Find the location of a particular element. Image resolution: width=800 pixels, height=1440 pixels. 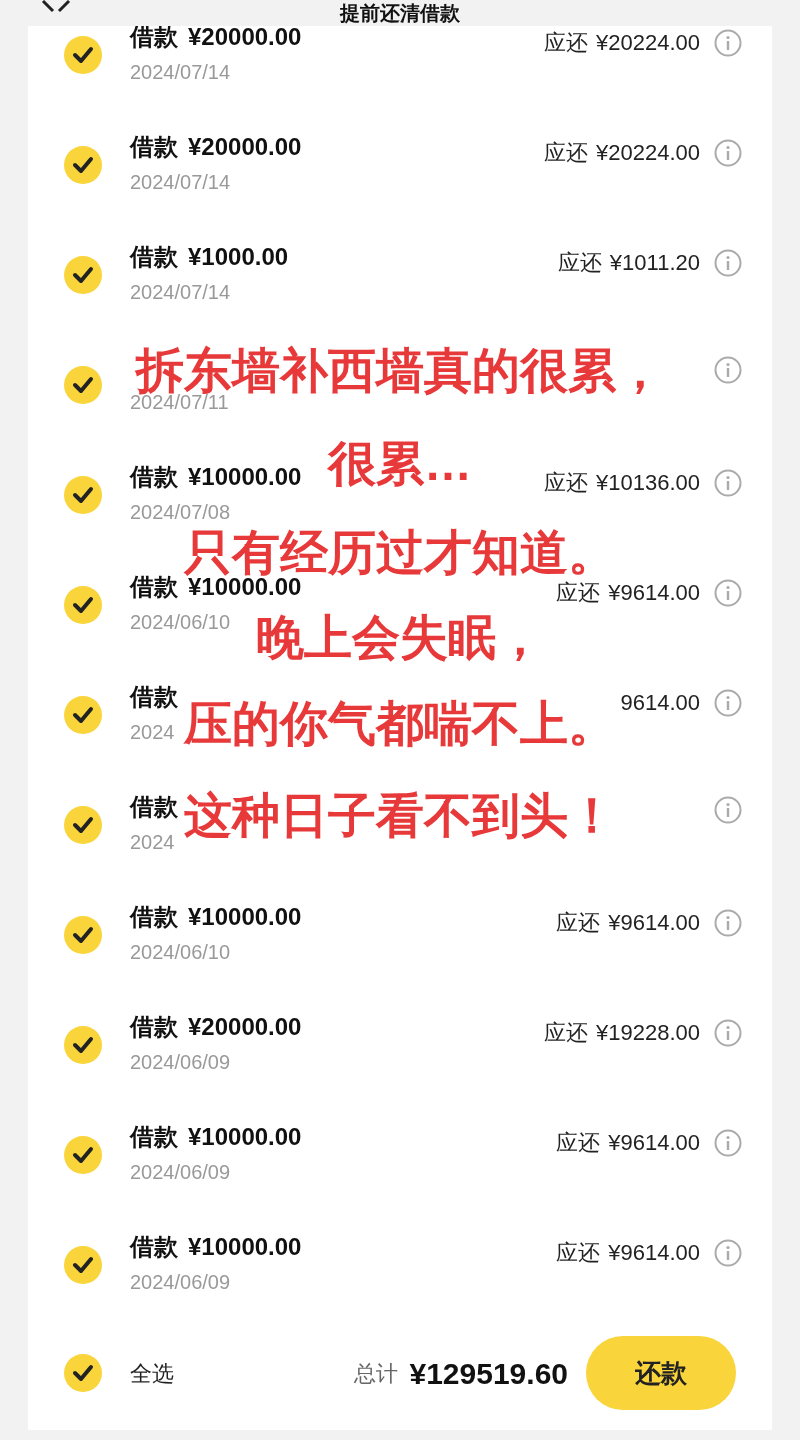

repay-button: 还款 is located at coordinates (661, 1373).